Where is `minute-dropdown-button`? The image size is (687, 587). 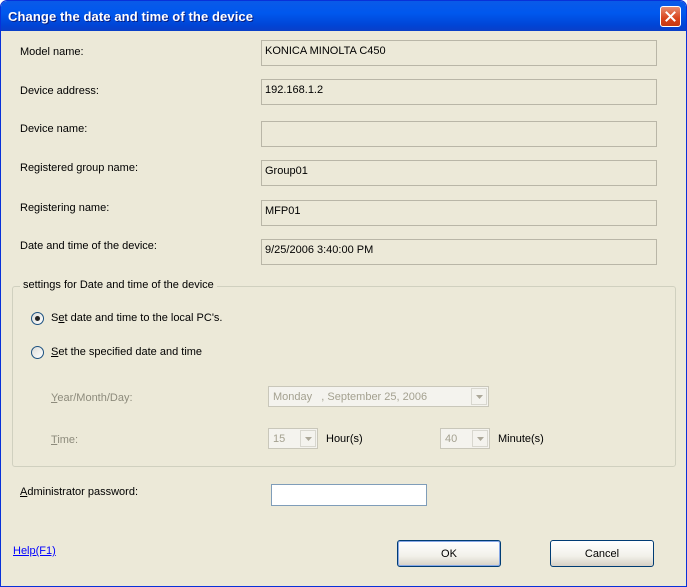
minute-dropdown-button is located at coordinates (480, 438).